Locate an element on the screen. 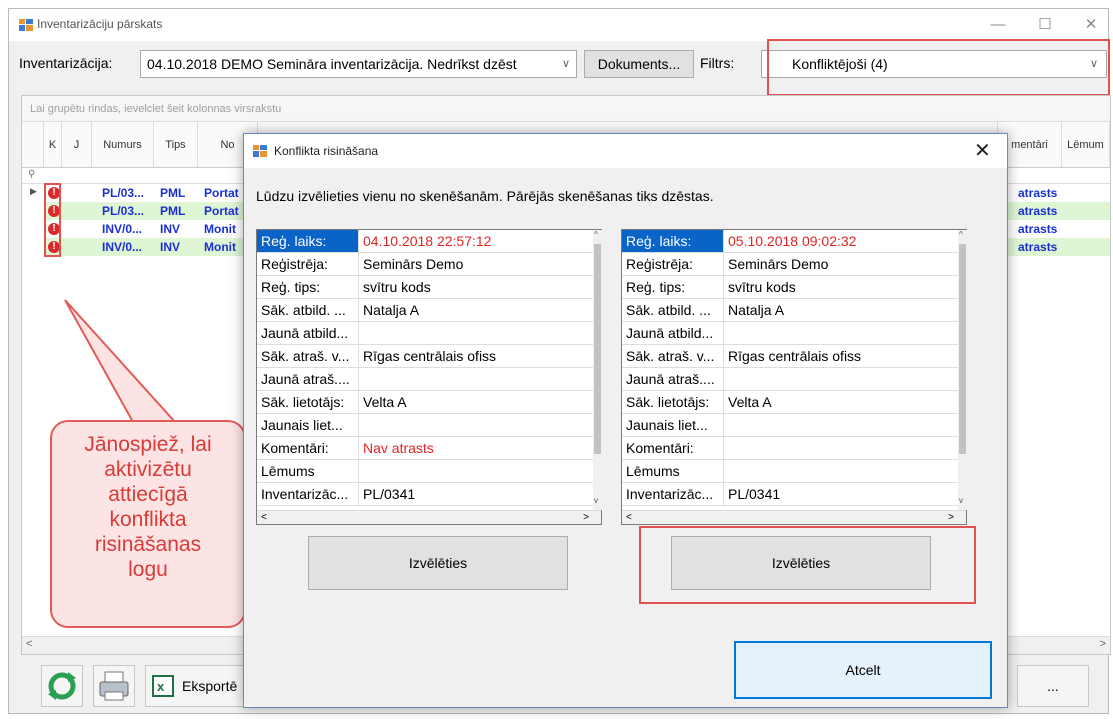 This screenshot has width=1113, height=719. cell-tips: PML is located at coordinates (173, 193).